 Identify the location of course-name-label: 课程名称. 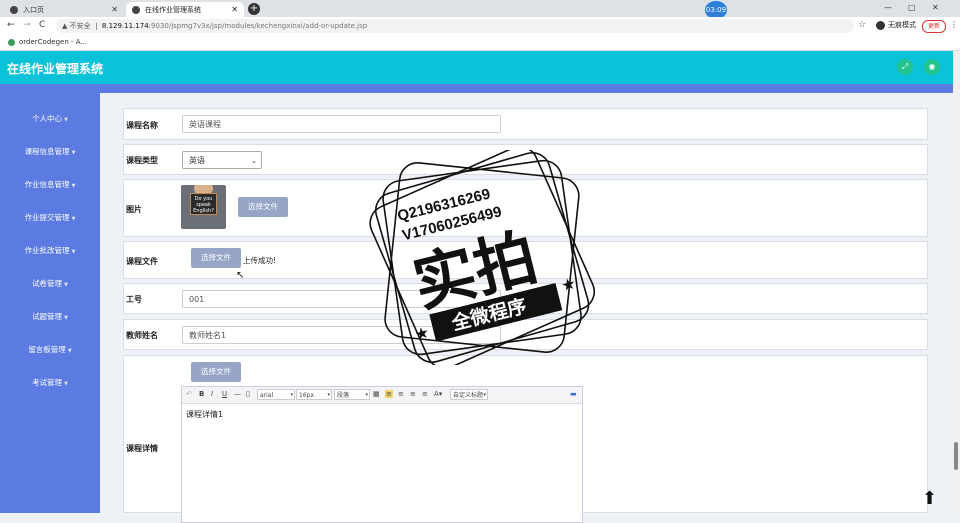
(142, 125).